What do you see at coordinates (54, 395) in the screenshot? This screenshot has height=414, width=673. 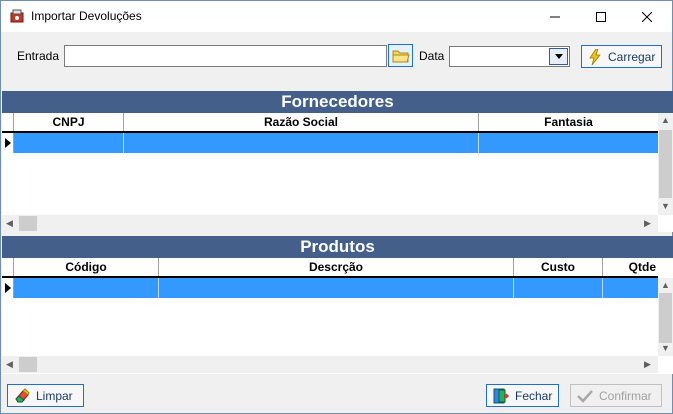 I see `limpar-label: Limpar` at bounding box center [54, 395].